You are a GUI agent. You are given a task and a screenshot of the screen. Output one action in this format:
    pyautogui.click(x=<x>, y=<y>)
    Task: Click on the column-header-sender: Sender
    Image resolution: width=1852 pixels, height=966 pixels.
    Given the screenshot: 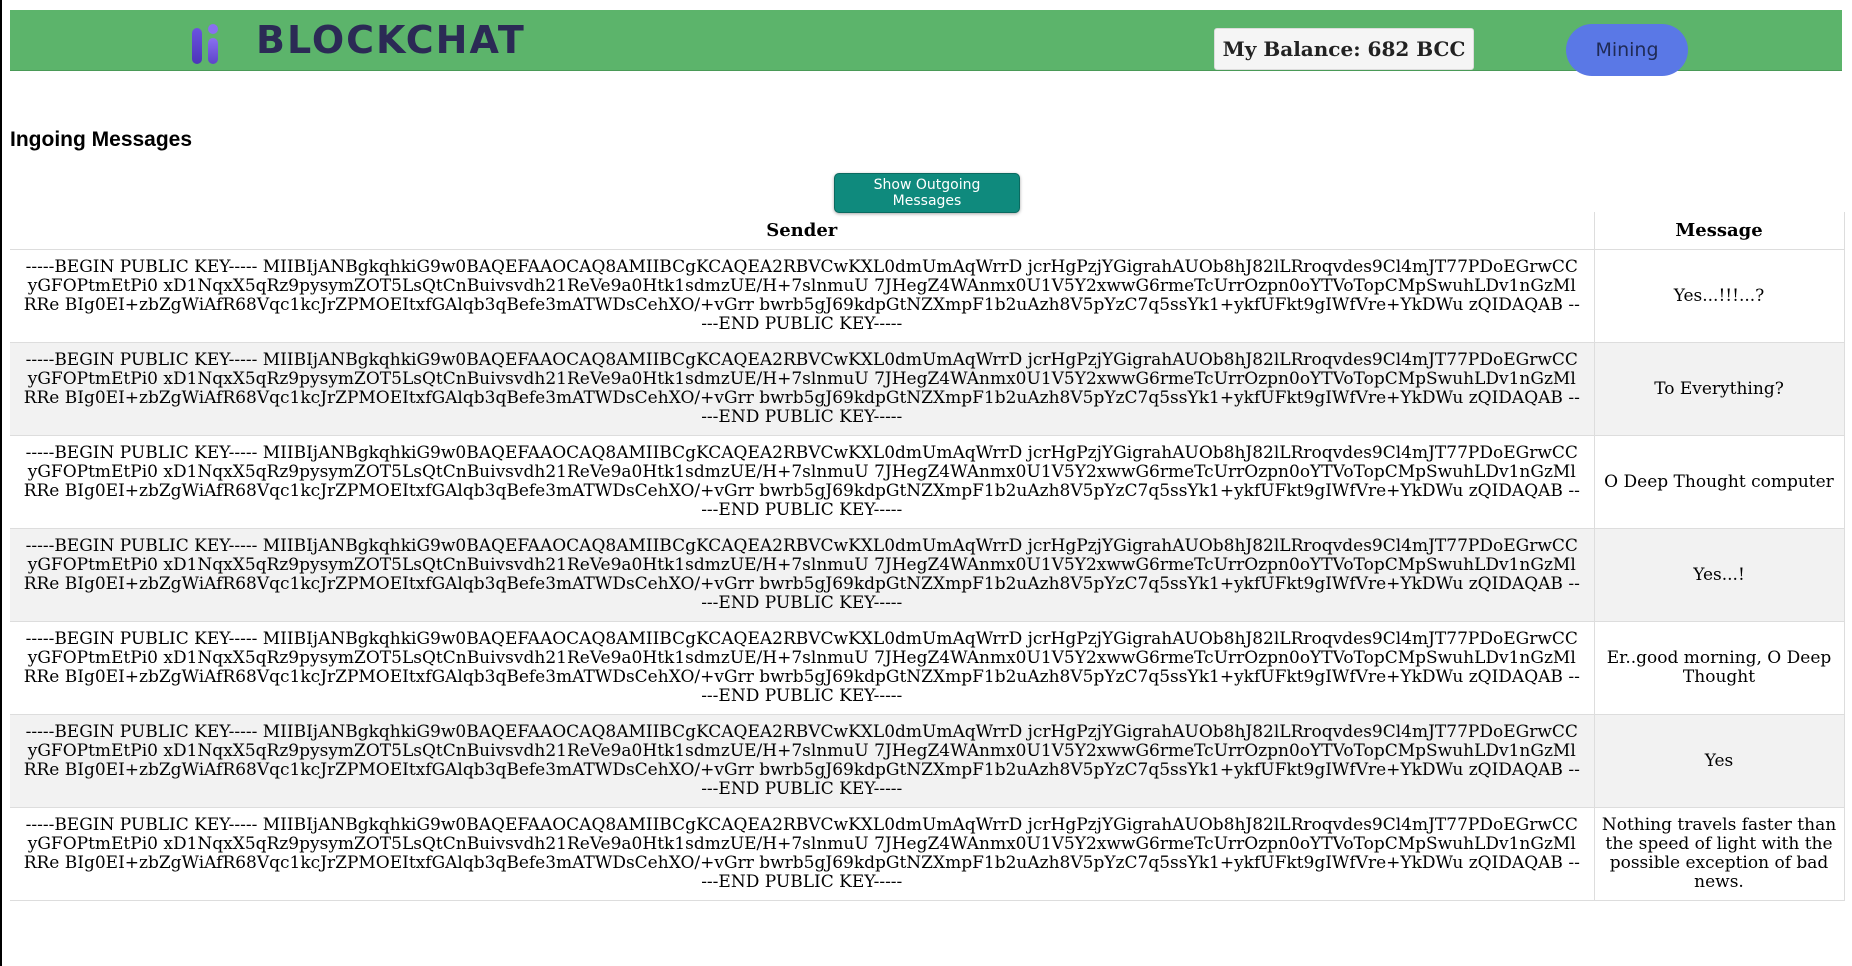 What is the action you would take?
    pyautogui.click(x=802, y=231)
    